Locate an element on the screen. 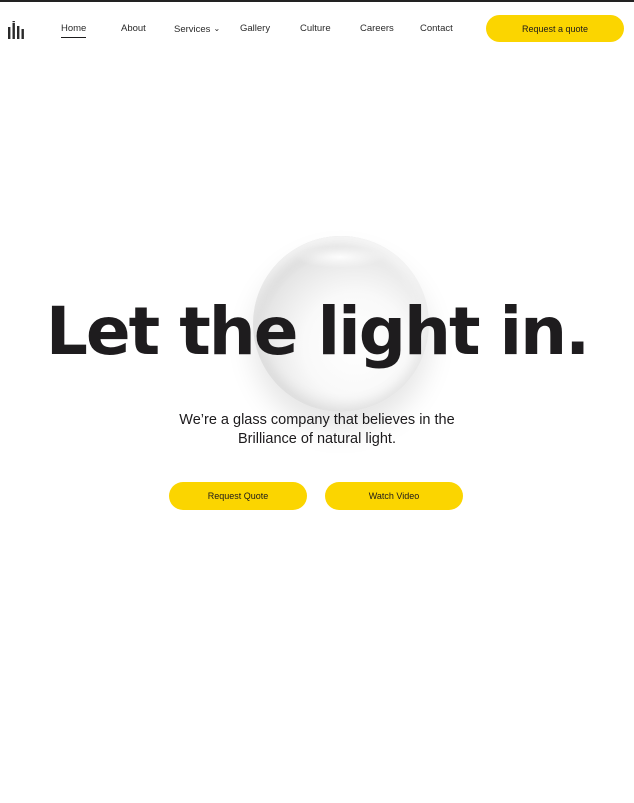  watch-video-button: Watch Video is located at coordinates (394, 496).